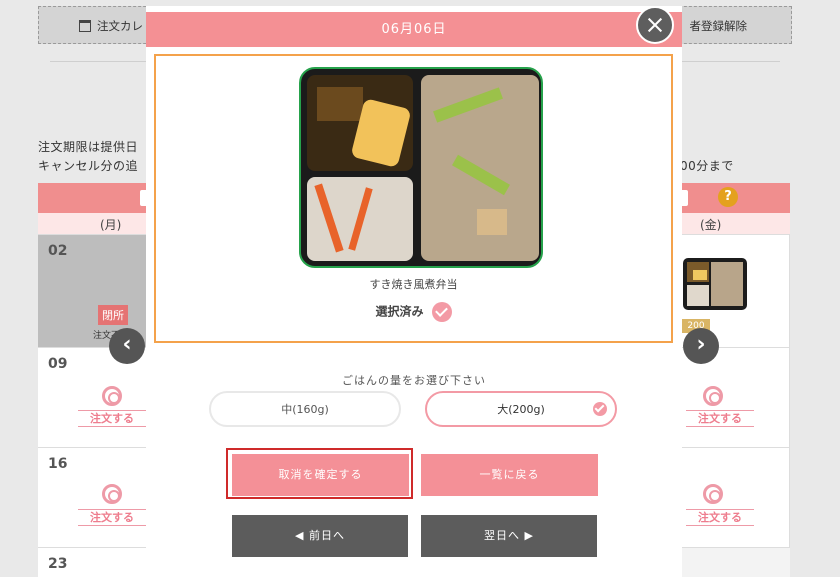  Describe the element at coordinates (320, 536) in the screenshot. I see `prev-day-button: ◀ 前日へ` at that location.